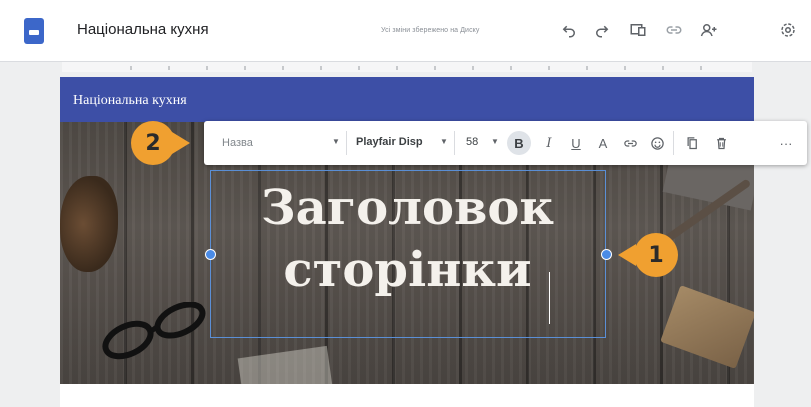  Describe the element at coordinates (420, 68) in the screenshot. I see `ruler-ticks` at that location.